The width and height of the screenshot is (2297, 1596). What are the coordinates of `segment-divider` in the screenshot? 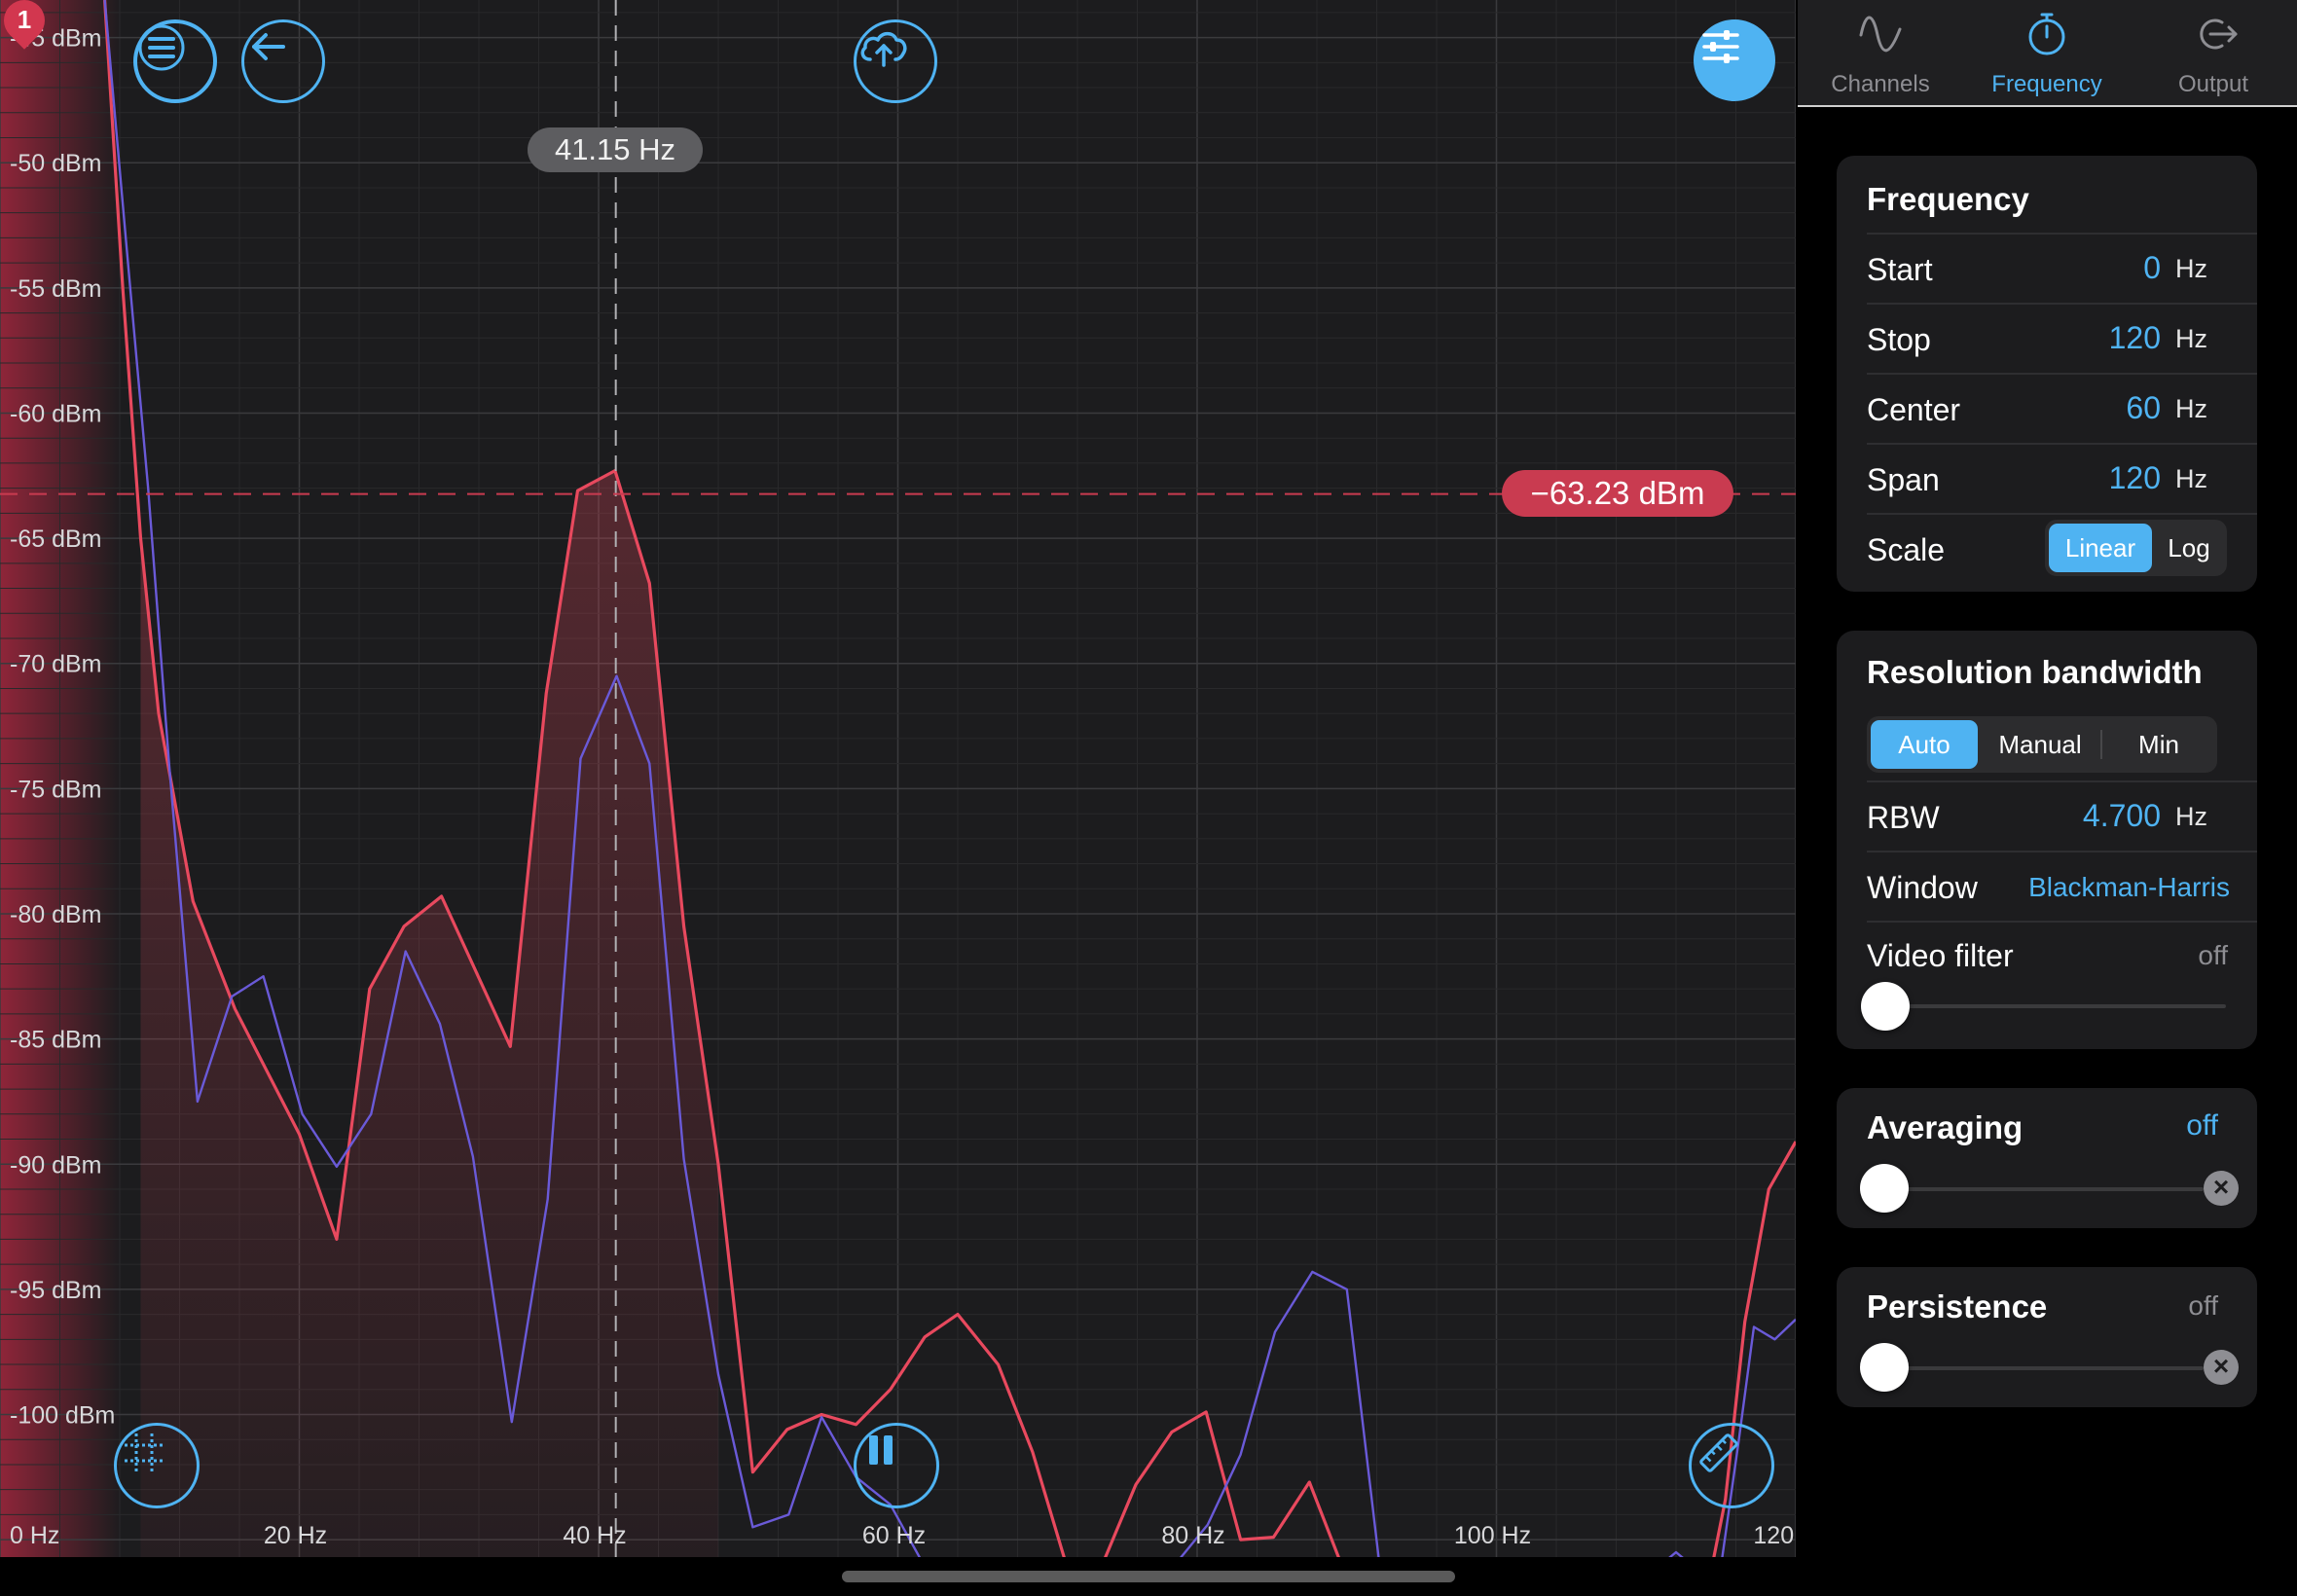 It's located at (2101, 745).